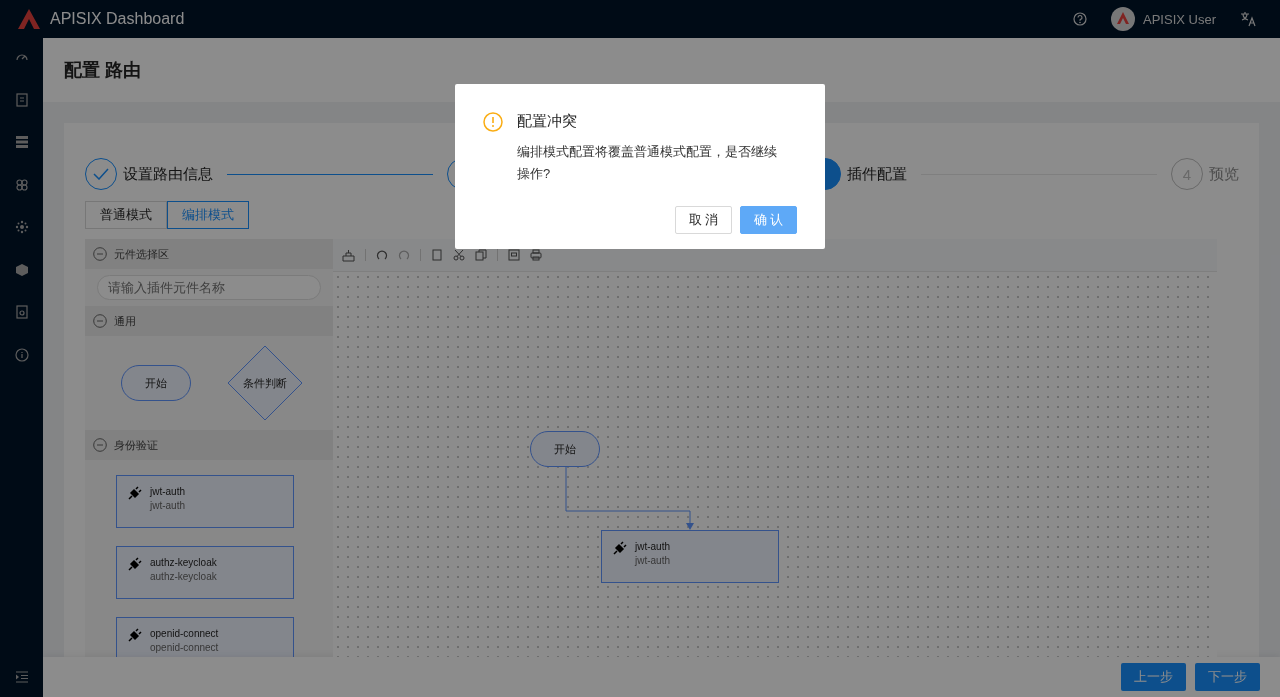 Image resolution: width=1280 pixels, height=697 pixels. What do you see at coordinates (21, 677) in the screenshot?
I see `menu-icon` at bounding box center [21, 677].